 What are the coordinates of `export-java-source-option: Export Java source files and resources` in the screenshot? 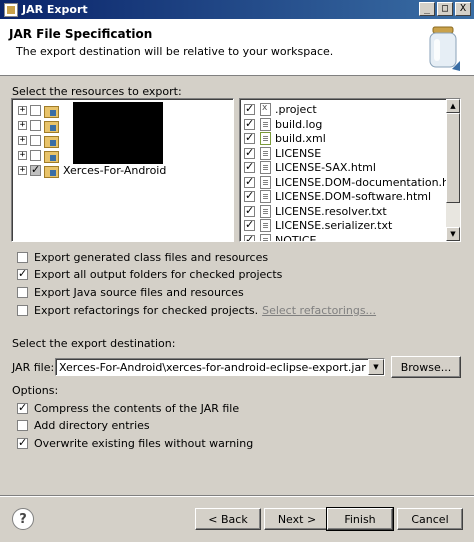 It's located at (130, 292).